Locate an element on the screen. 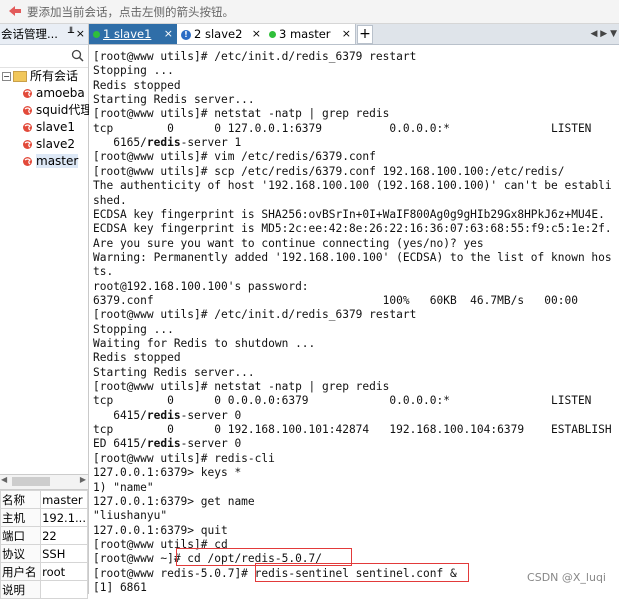 The height and width of the screenshot is (599, 619). tab-slave2: ! 2 slave2 × is located at coordinates (221, 34).